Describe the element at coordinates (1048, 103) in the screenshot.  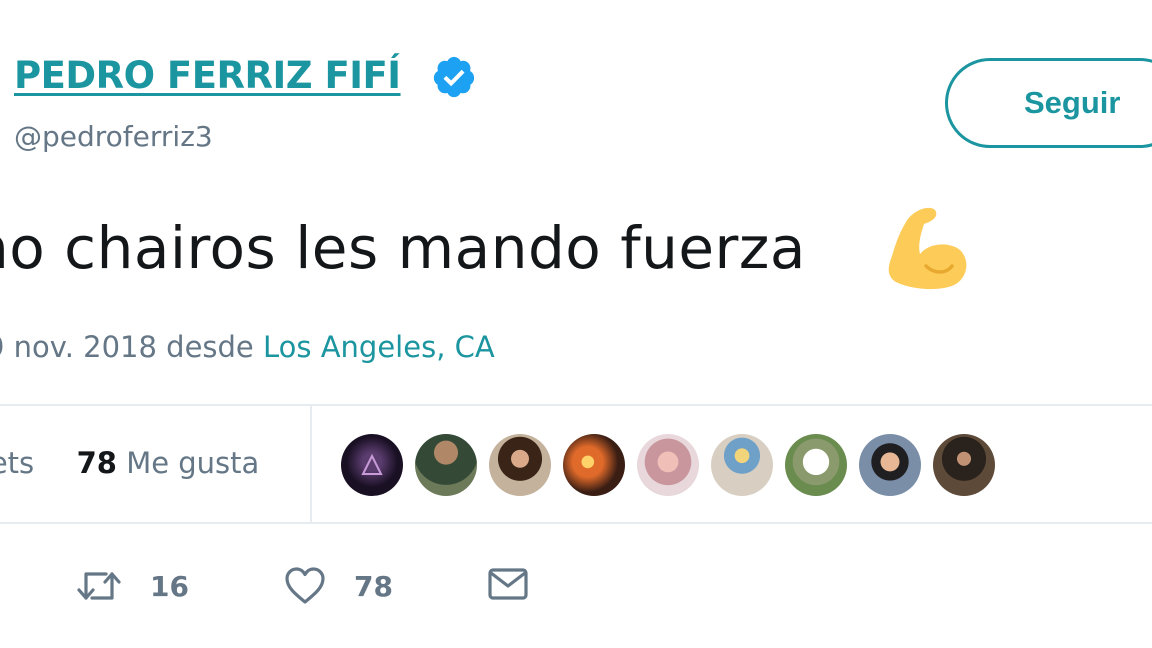
I see `follow-button: Seguir` at that location.